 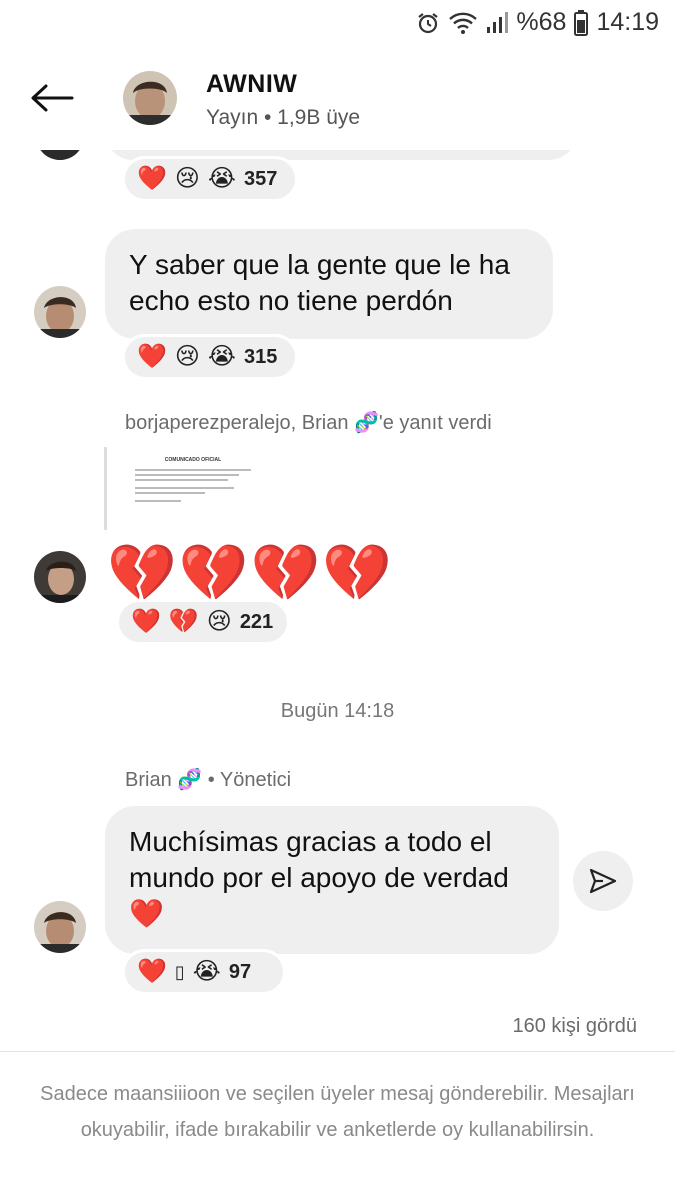 I want to click on alarm-icon, so click(x=428, y=23).